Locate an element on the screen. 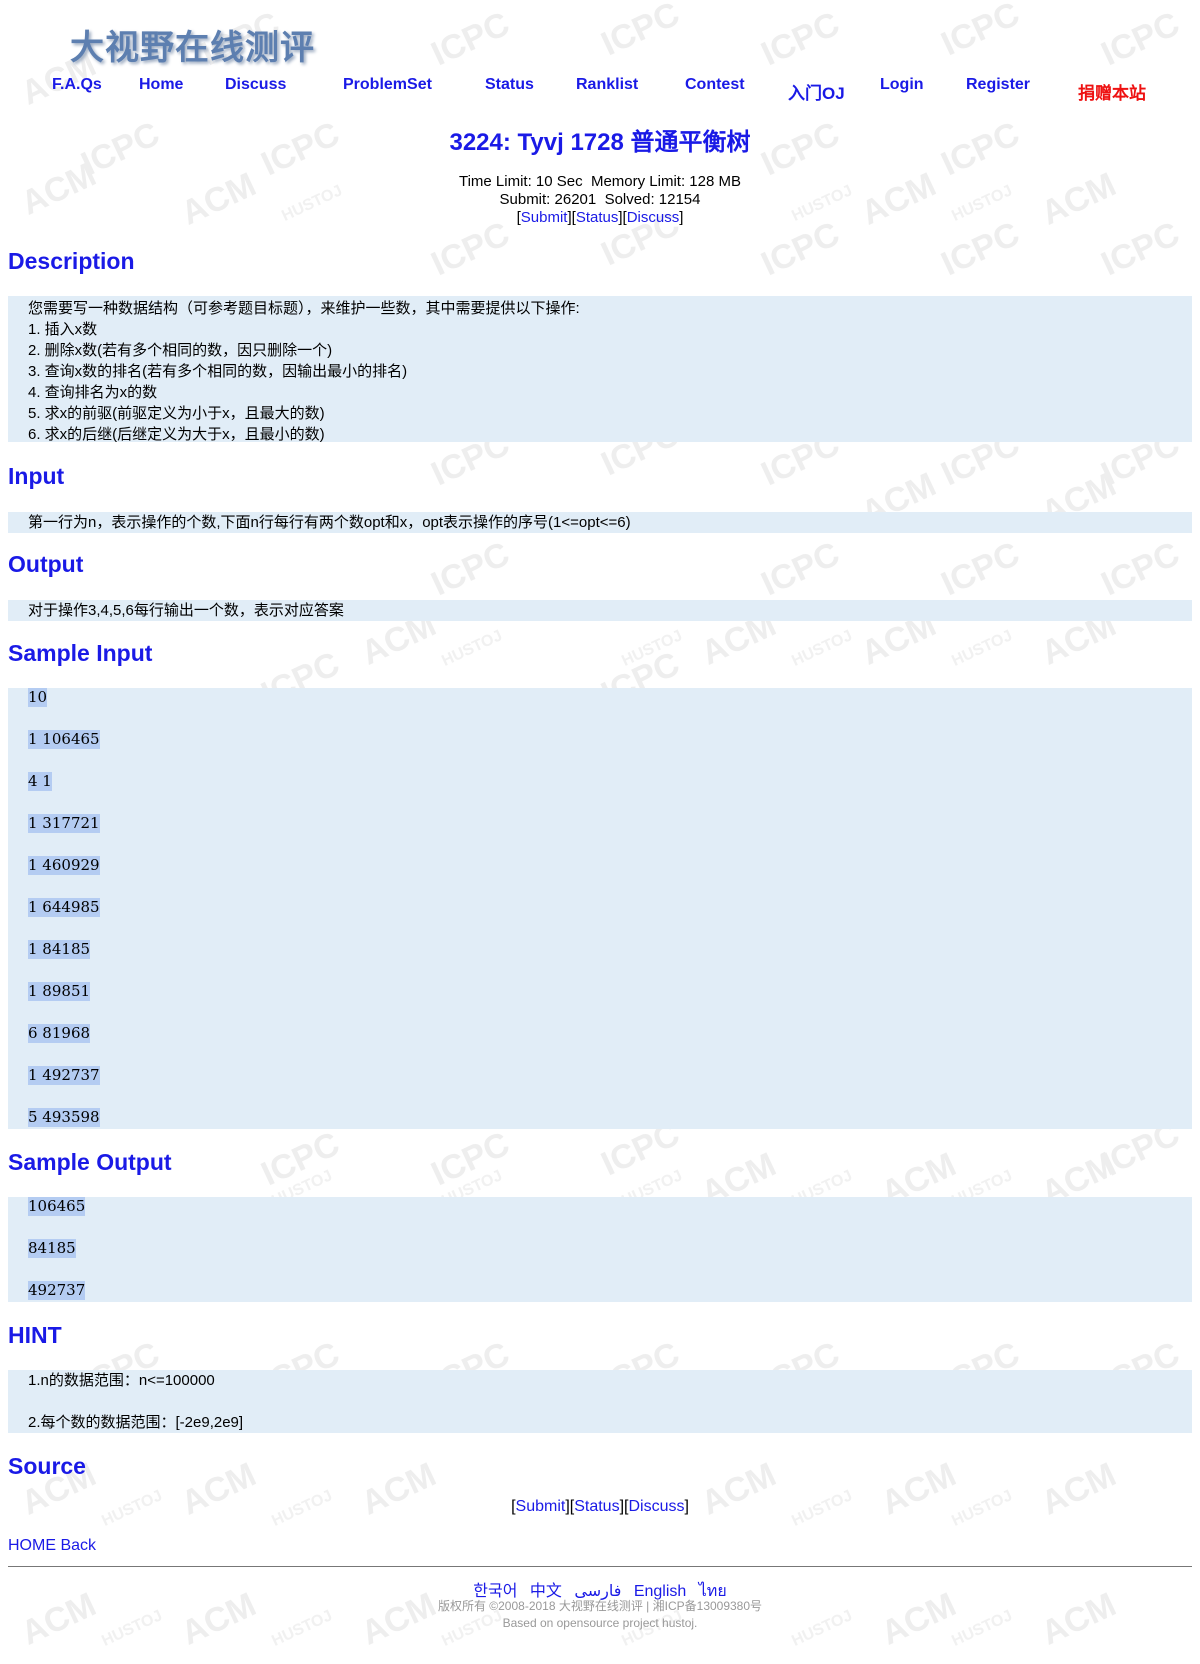  home-back: HOME Back is located at coordinates (52, 1546).